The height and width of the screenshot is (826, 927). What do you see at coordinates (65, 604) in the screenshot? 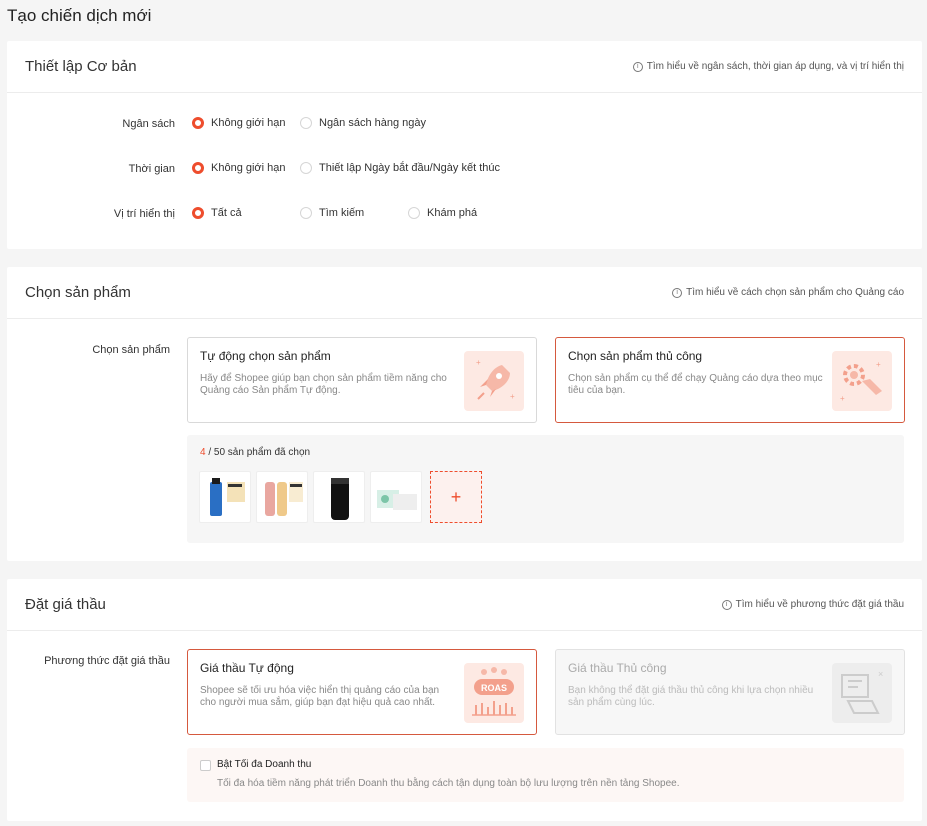
I see `bidding-title: Đặt giá thầu` at bounding box center [65, 604].